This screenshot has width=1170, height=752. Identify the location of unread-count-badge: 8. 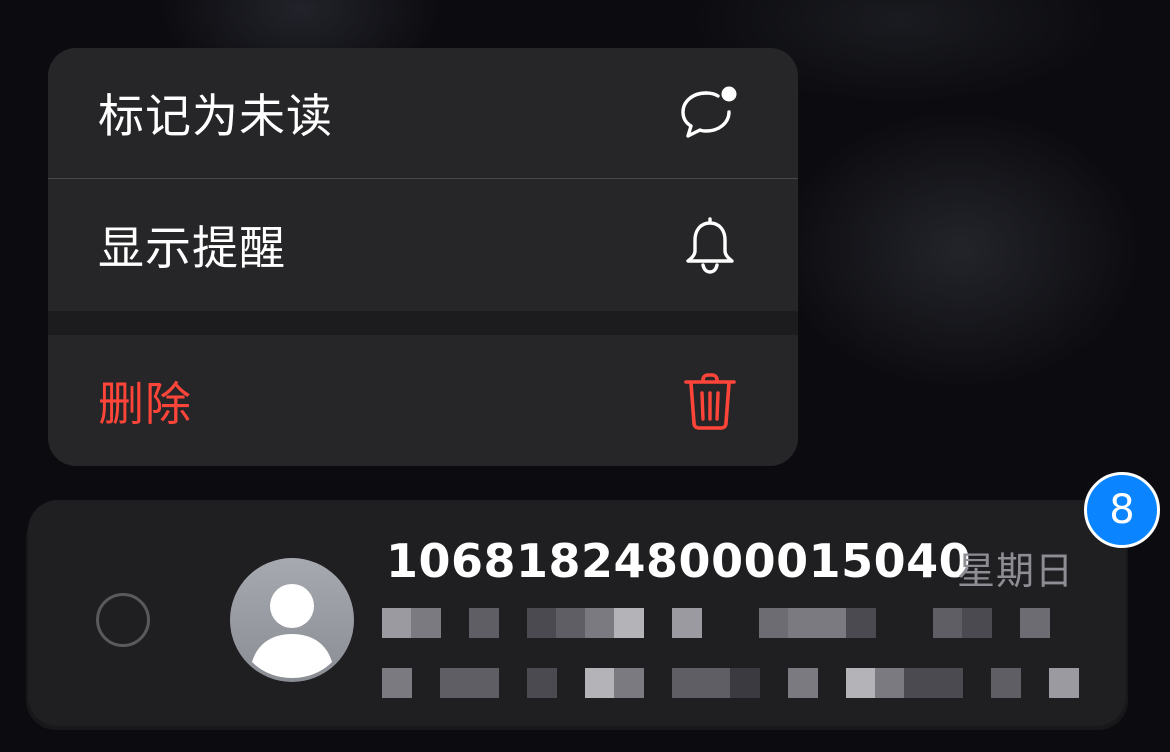
(1122, 510).